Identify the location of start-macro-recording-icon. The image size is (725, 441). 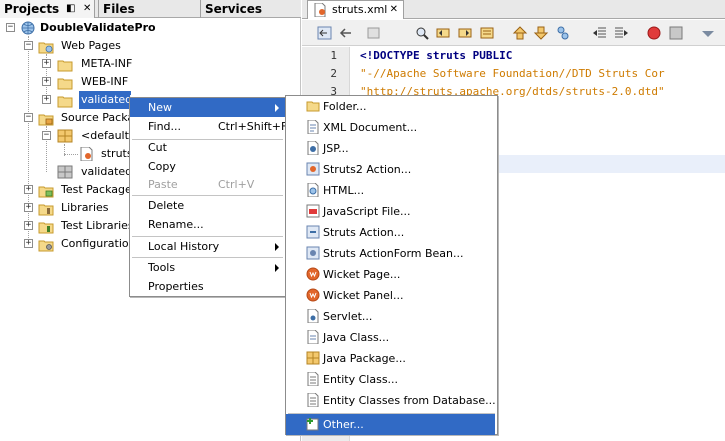
(654, 33).